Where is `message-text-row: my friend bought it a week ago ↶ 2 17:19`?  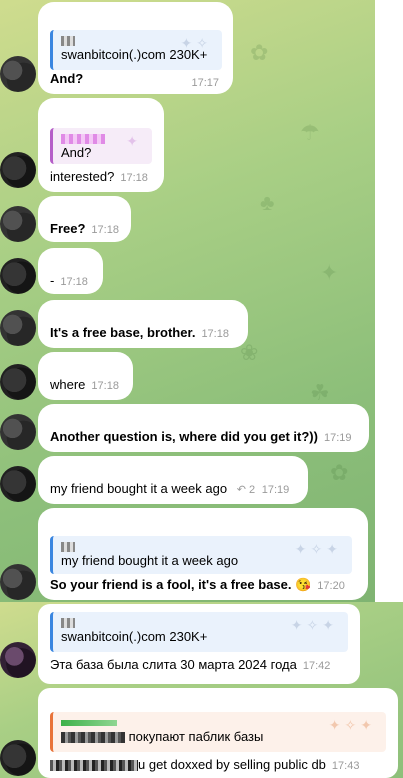 message-text-row: my friend bought it a week ago ↶ 2 17:19 is located at coordinates (169, 489).